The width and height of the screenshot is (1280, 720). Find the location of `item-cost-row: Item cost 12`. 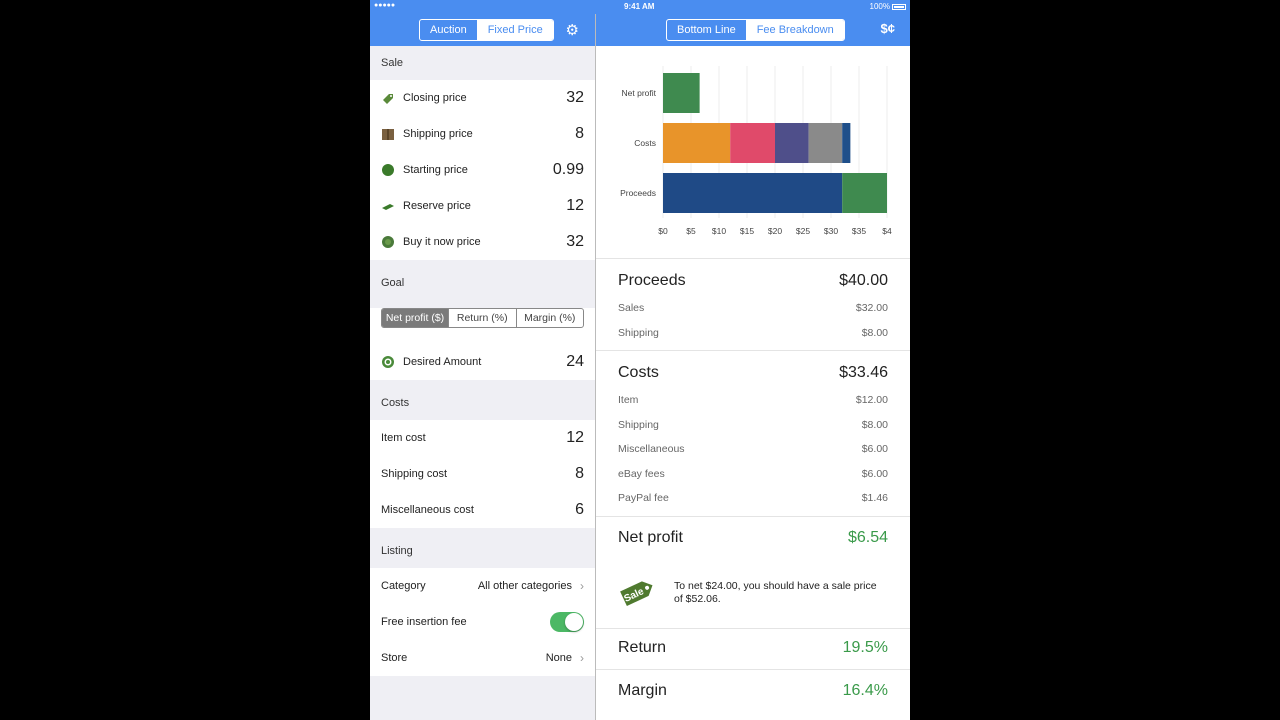

item-cost-row: Item cost 12 is located at coordinates (482, 438).